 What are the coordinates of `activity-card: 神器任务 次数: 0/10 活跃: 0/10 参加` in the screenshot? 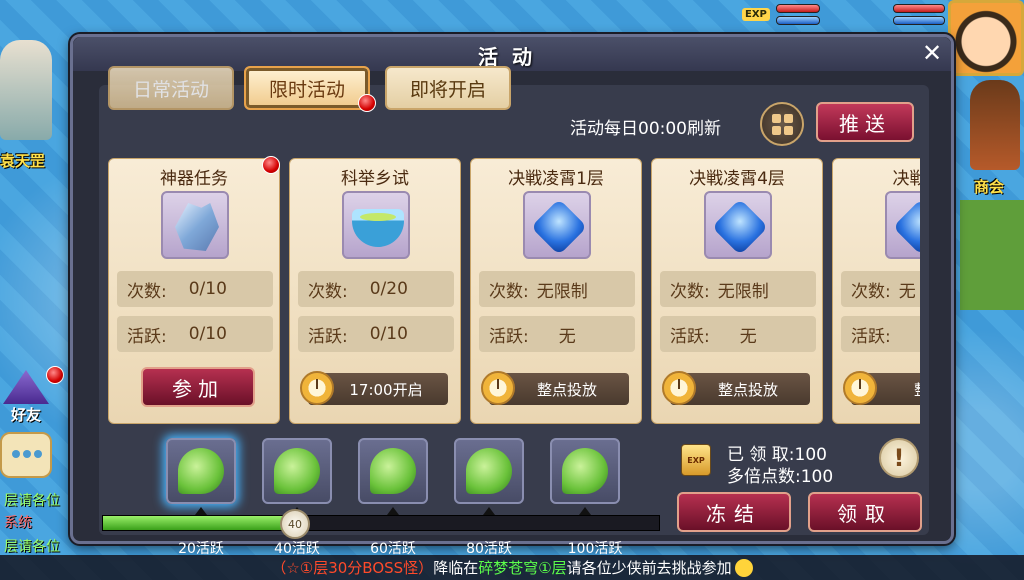 It's located at (194, 291).